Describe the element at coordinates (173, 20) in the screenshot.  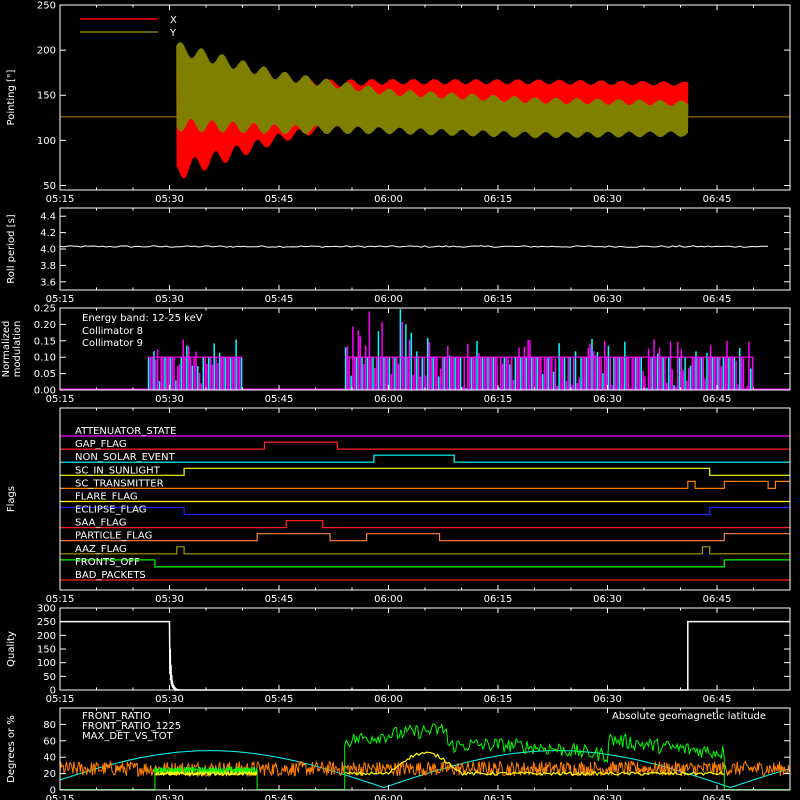
I see `legend-label: X` at that location.